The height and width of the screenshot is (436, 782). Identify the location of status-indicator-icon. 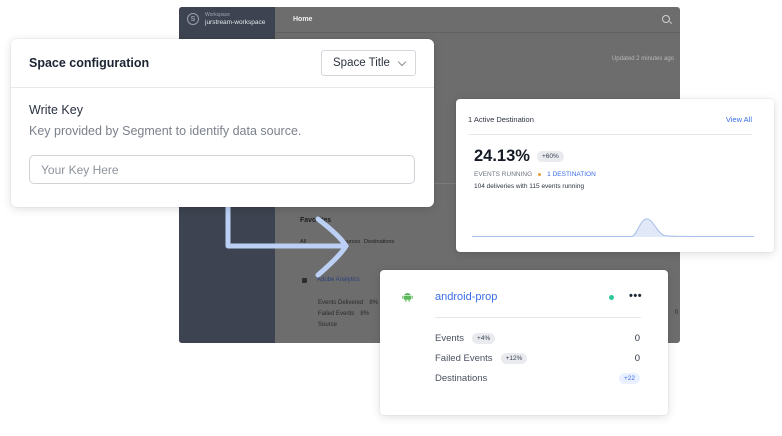
(611, 297).